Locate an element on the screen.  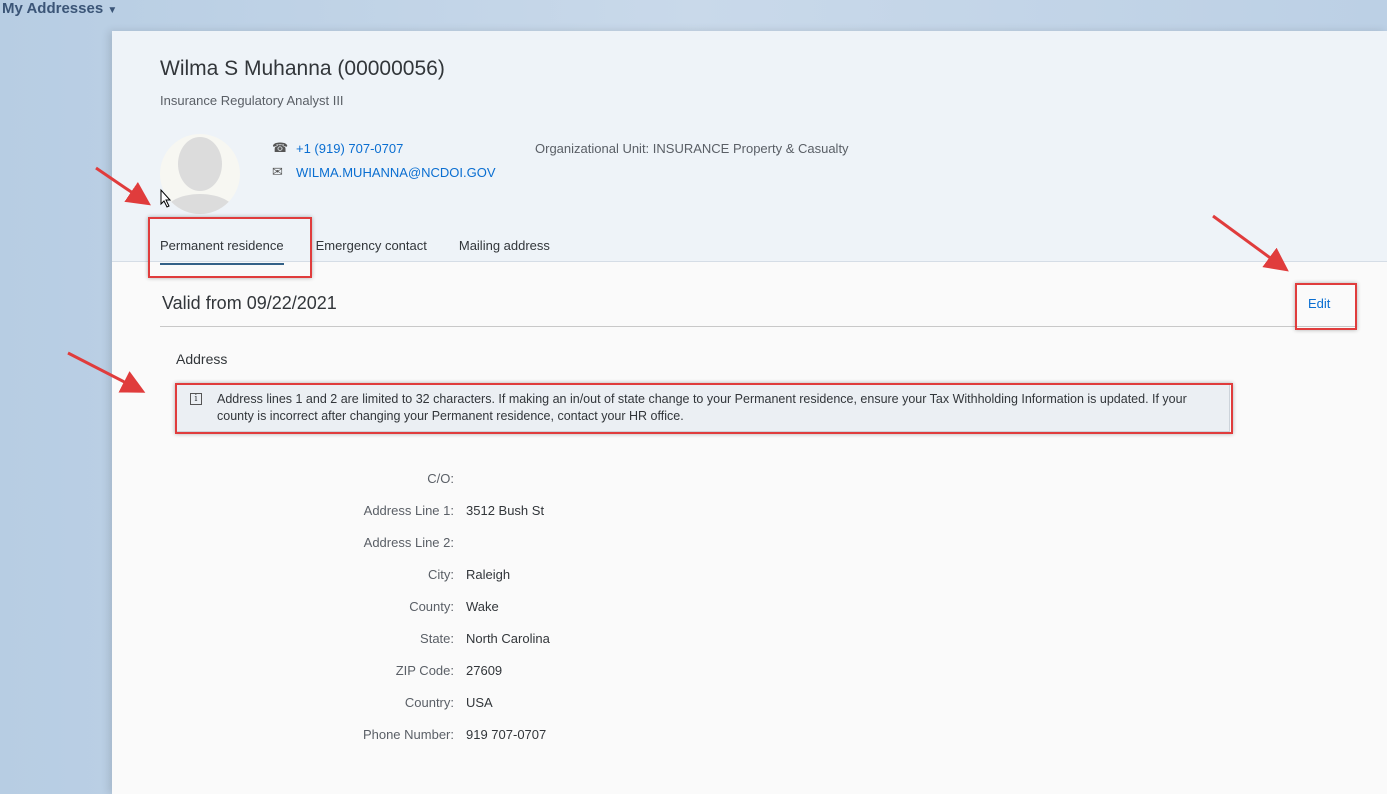
phone-icon: ☎ is located at coordinates (280, 147).